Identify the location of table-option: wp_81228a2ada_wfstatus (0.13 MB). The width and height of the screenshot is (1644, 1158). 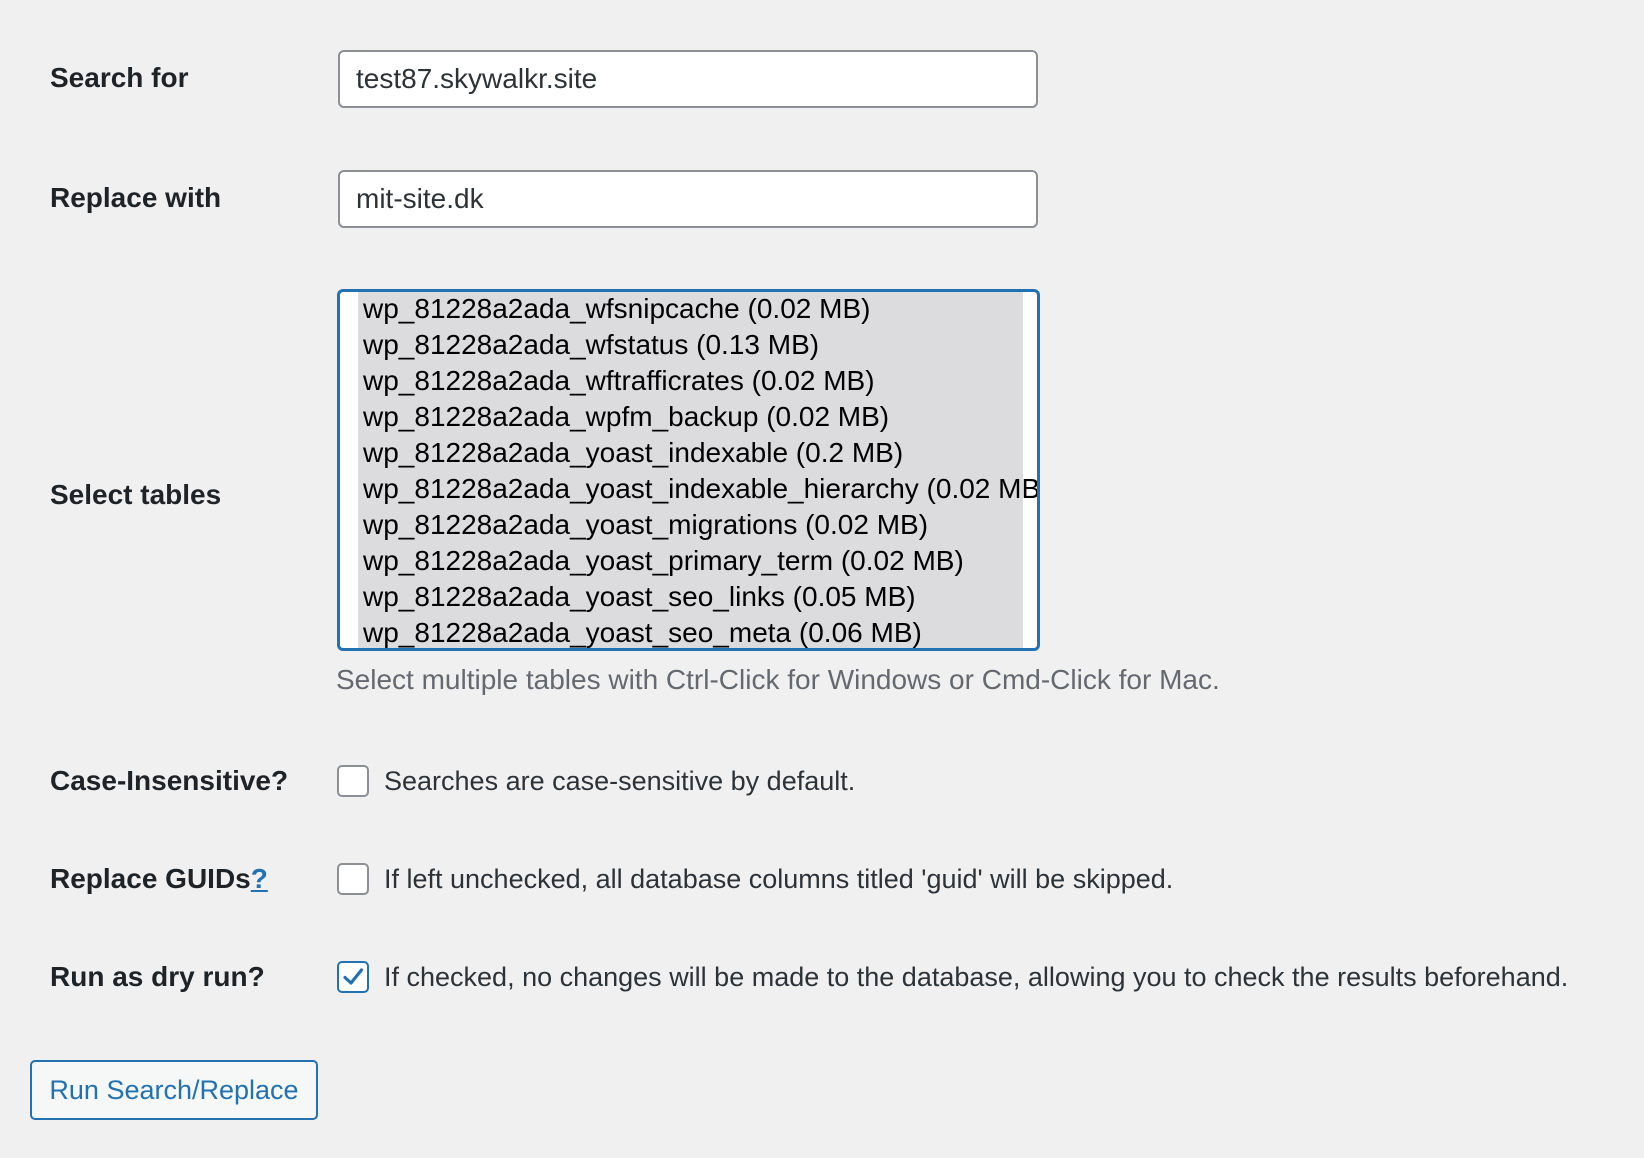
(591, 345).